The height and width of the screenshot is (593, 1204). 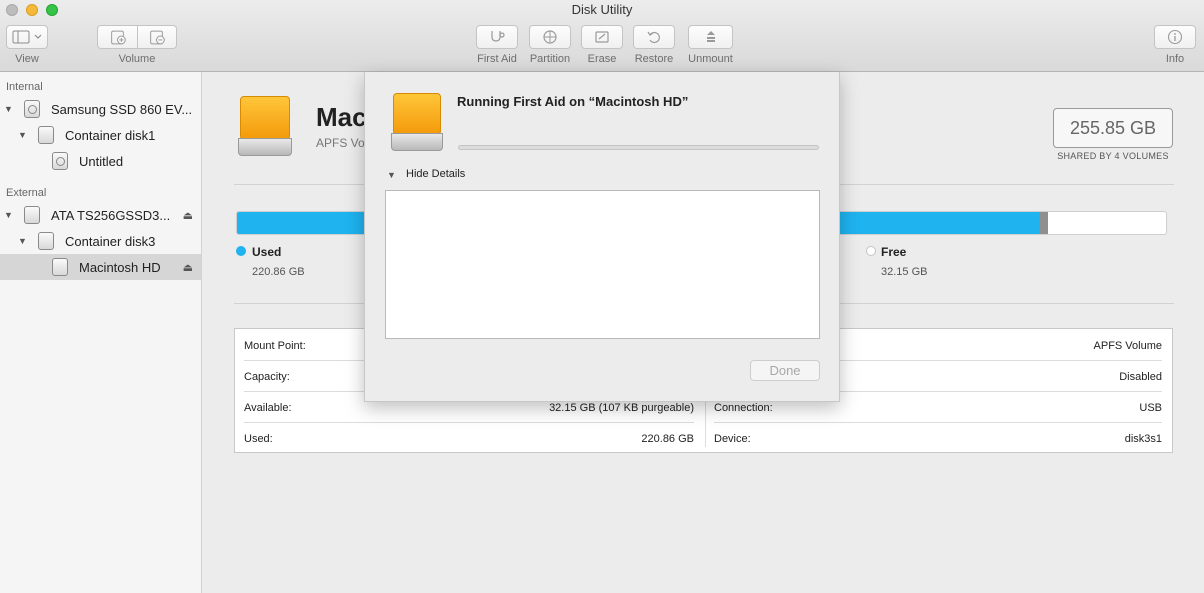 I want to click on free-value: 32.15 GB, so click(x=904, y=272).